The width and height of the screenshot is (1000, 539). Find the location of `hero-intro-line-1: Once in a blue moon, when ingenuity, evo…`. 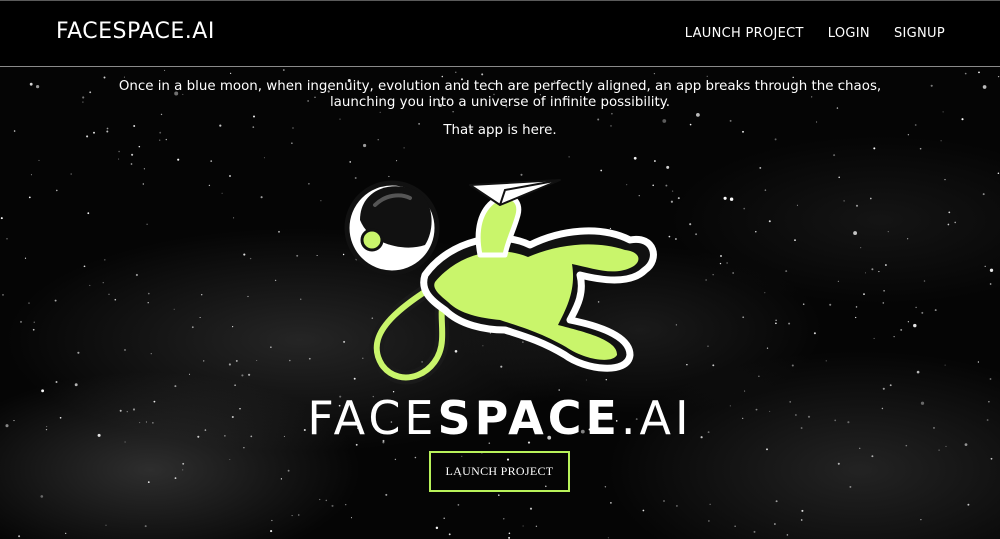

hero-intro-line-1: Once in a blue moon, when ingenuity, evo… is located at coordinates (500, 86).